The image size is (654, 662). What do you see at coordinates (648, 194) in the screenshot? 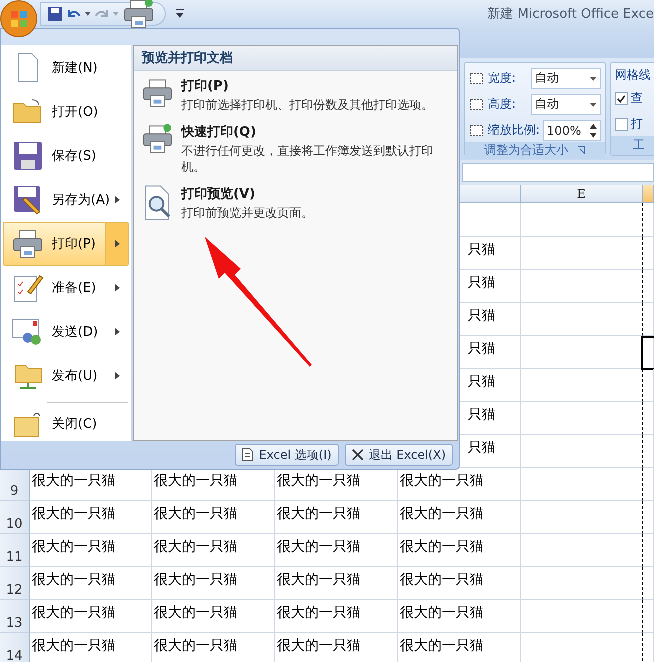
I see `column-header` at bounding box center [648, 194].